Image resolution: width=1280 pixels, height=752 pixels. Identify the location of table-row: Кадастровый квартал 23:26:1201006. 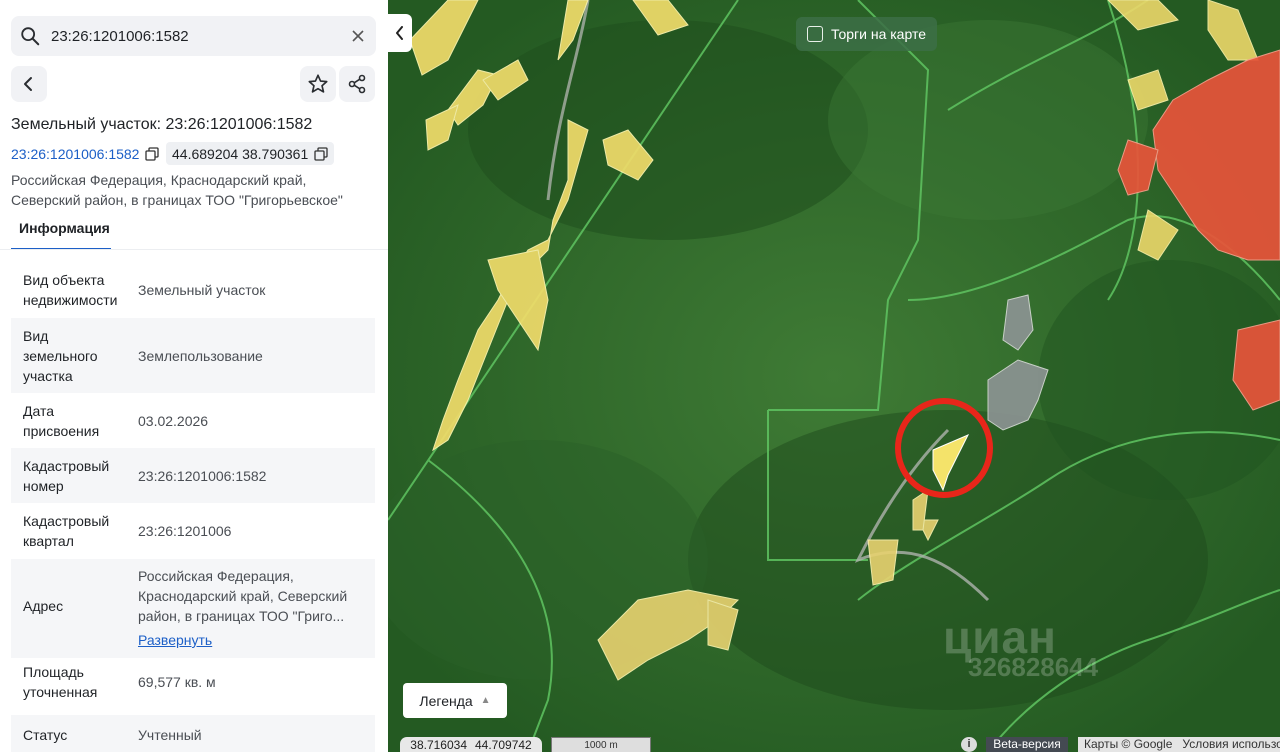
(193, 531).